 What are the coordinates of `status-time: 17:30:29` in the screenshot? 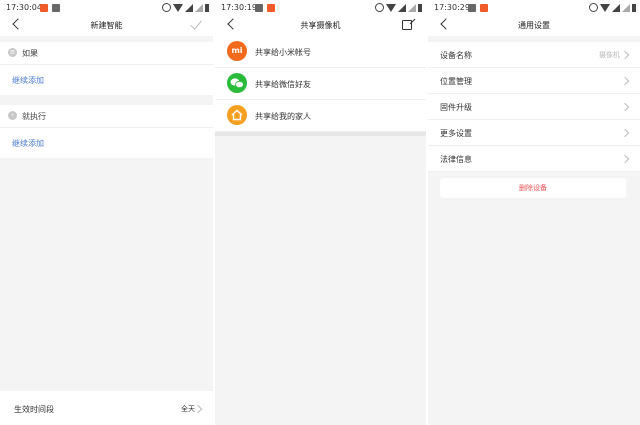 It's located at (452, 7).